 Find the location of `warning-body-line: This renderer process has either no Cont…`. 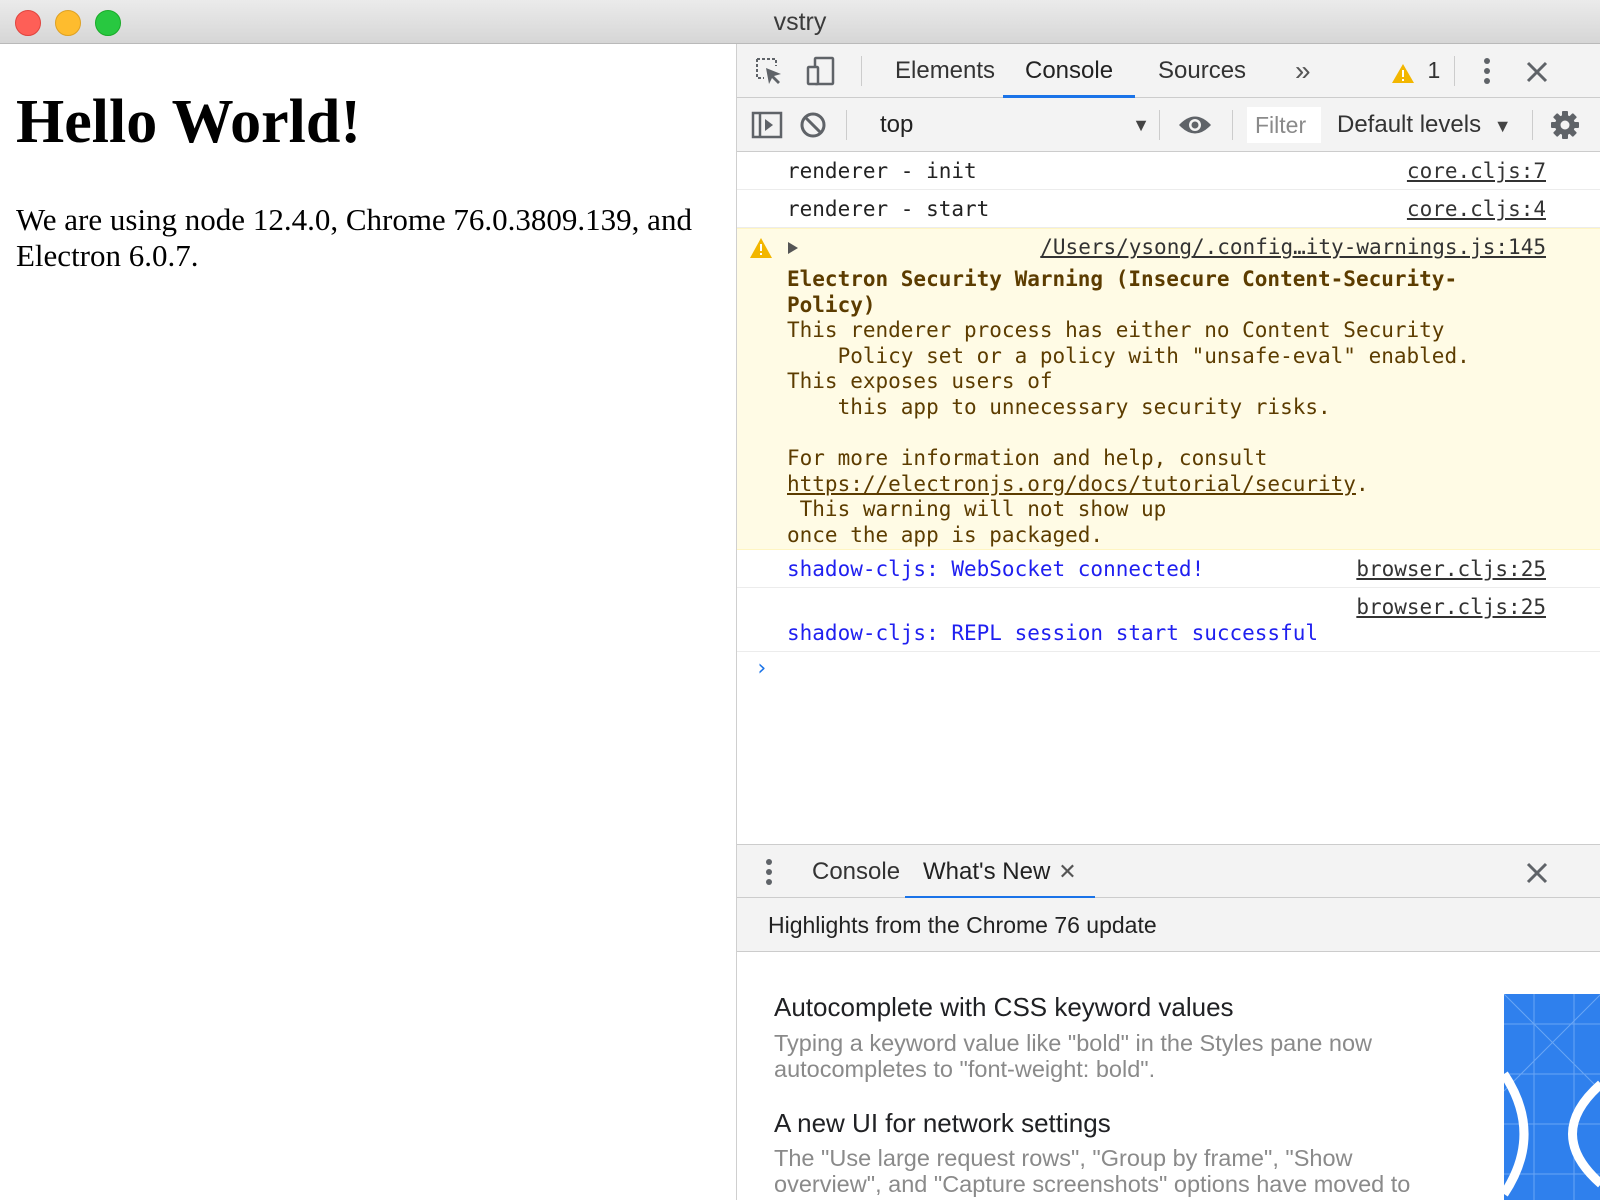

warning-body-line: This renderer process has either no Cont… is located at coordinates (1116, 330).